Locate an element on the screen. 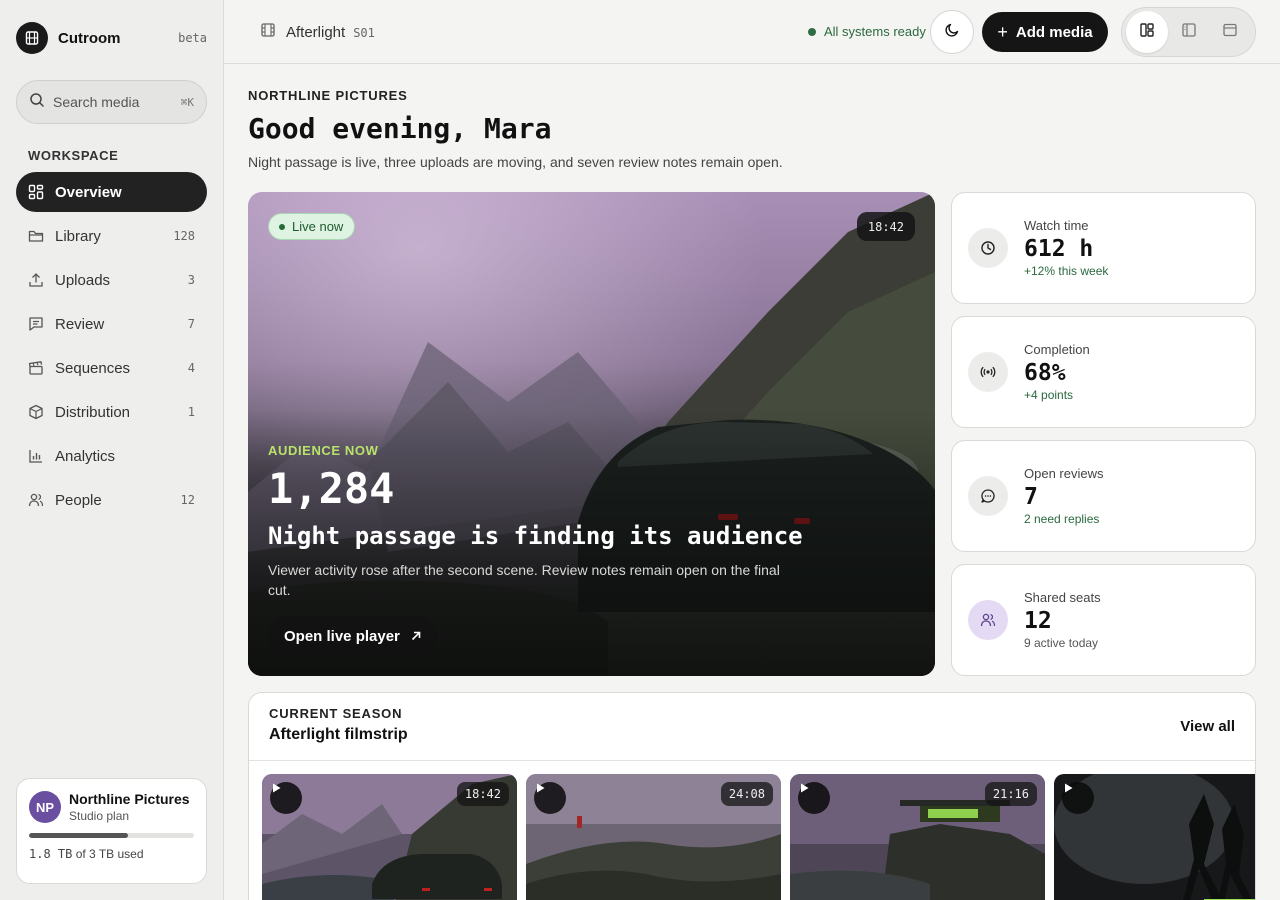 The width and height of the screenshot is (1280, 900). sidebar-item-sequences: Sequences 4 is located at coordinates (111, 368).